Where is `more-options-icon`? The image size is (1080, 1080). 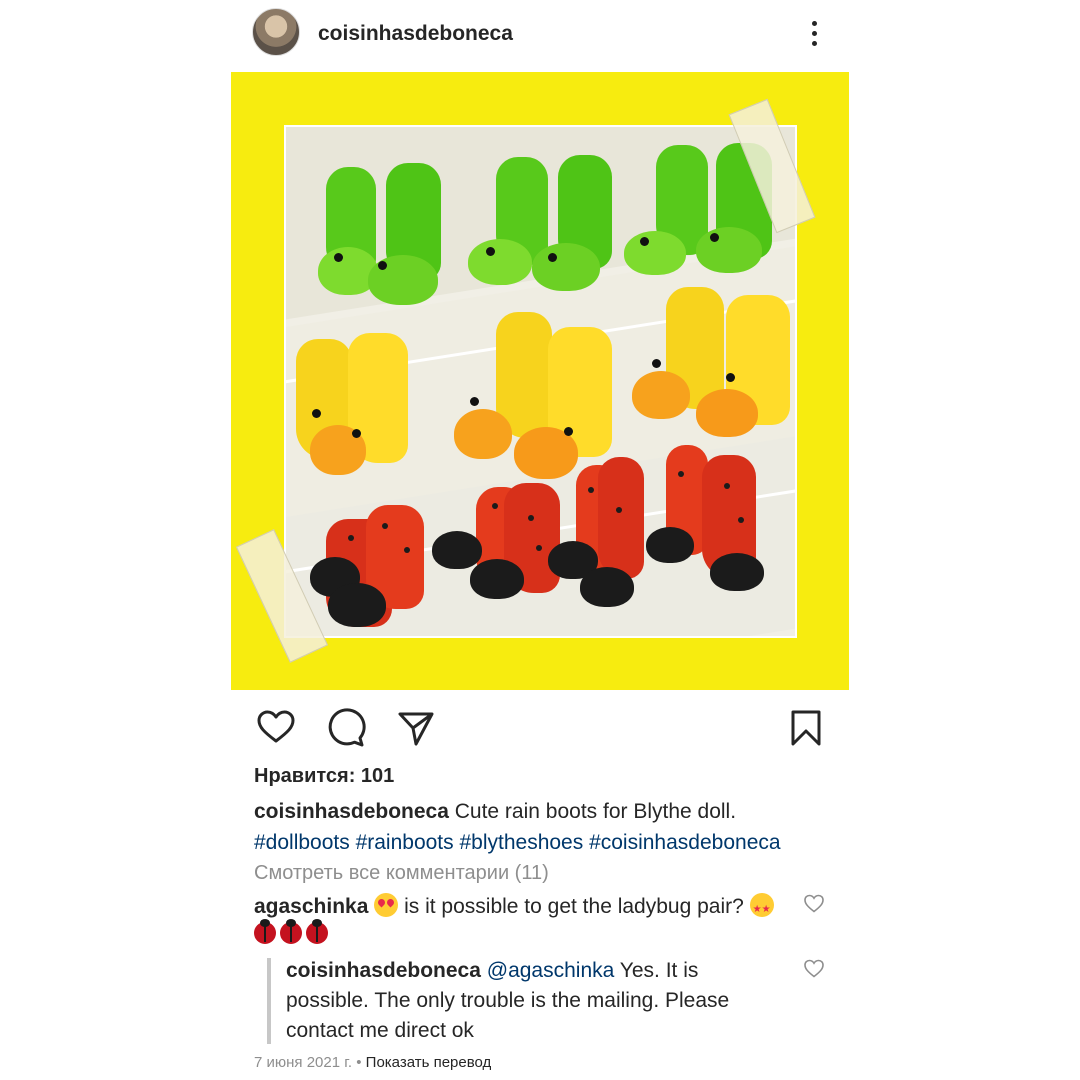
more-options-icon is located at coordinates (814, 33).